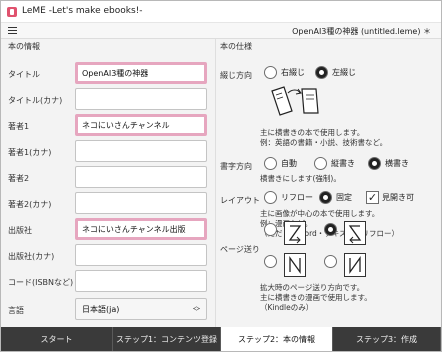 This screenshot has height=352, width=442. What do you see at coordinates (335, 197) in the screenshot?
I see `layout-fixed-option: 固定` at bounding box center [335, 197].